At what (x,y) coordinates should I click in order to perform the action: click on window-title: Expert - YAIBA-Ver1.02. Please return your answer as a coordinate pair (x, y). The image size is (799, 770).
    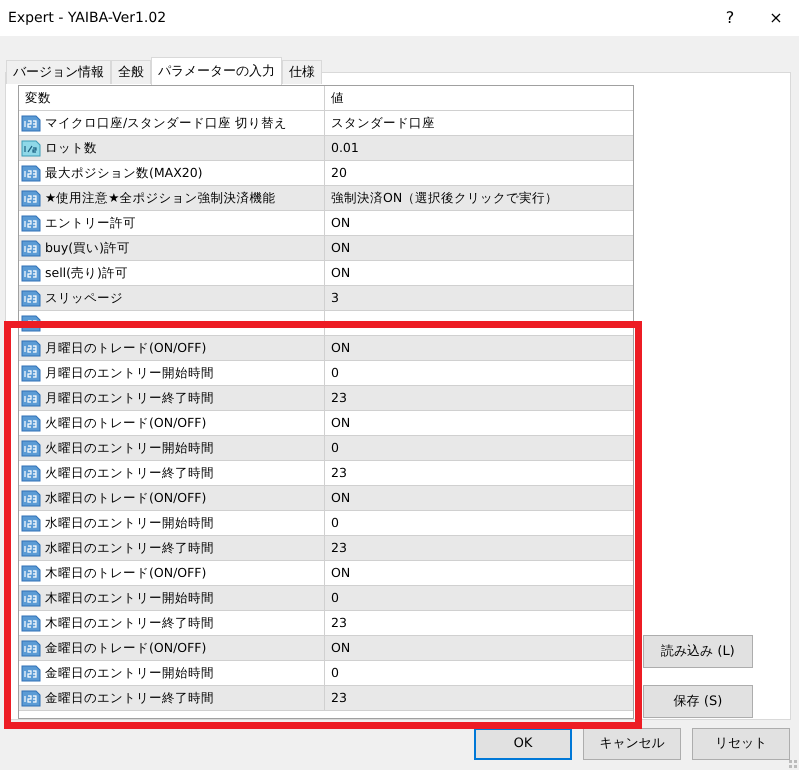
    Looking at the image, I should click on (88, 18).